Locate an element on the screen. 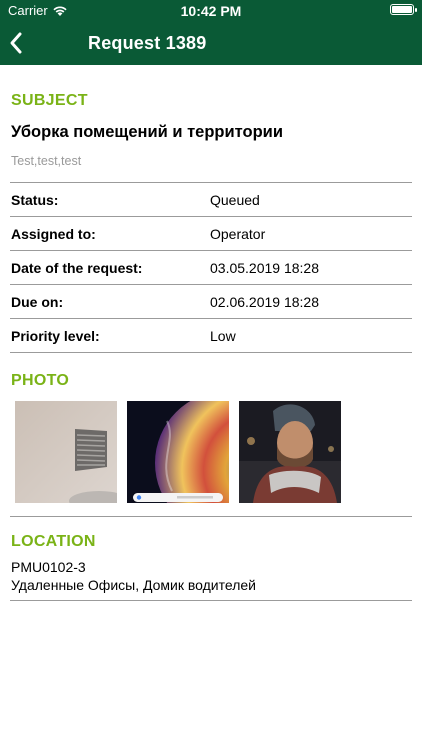  details-row-assigned: Assigned to: Operator is located at coordinates (211, 233).